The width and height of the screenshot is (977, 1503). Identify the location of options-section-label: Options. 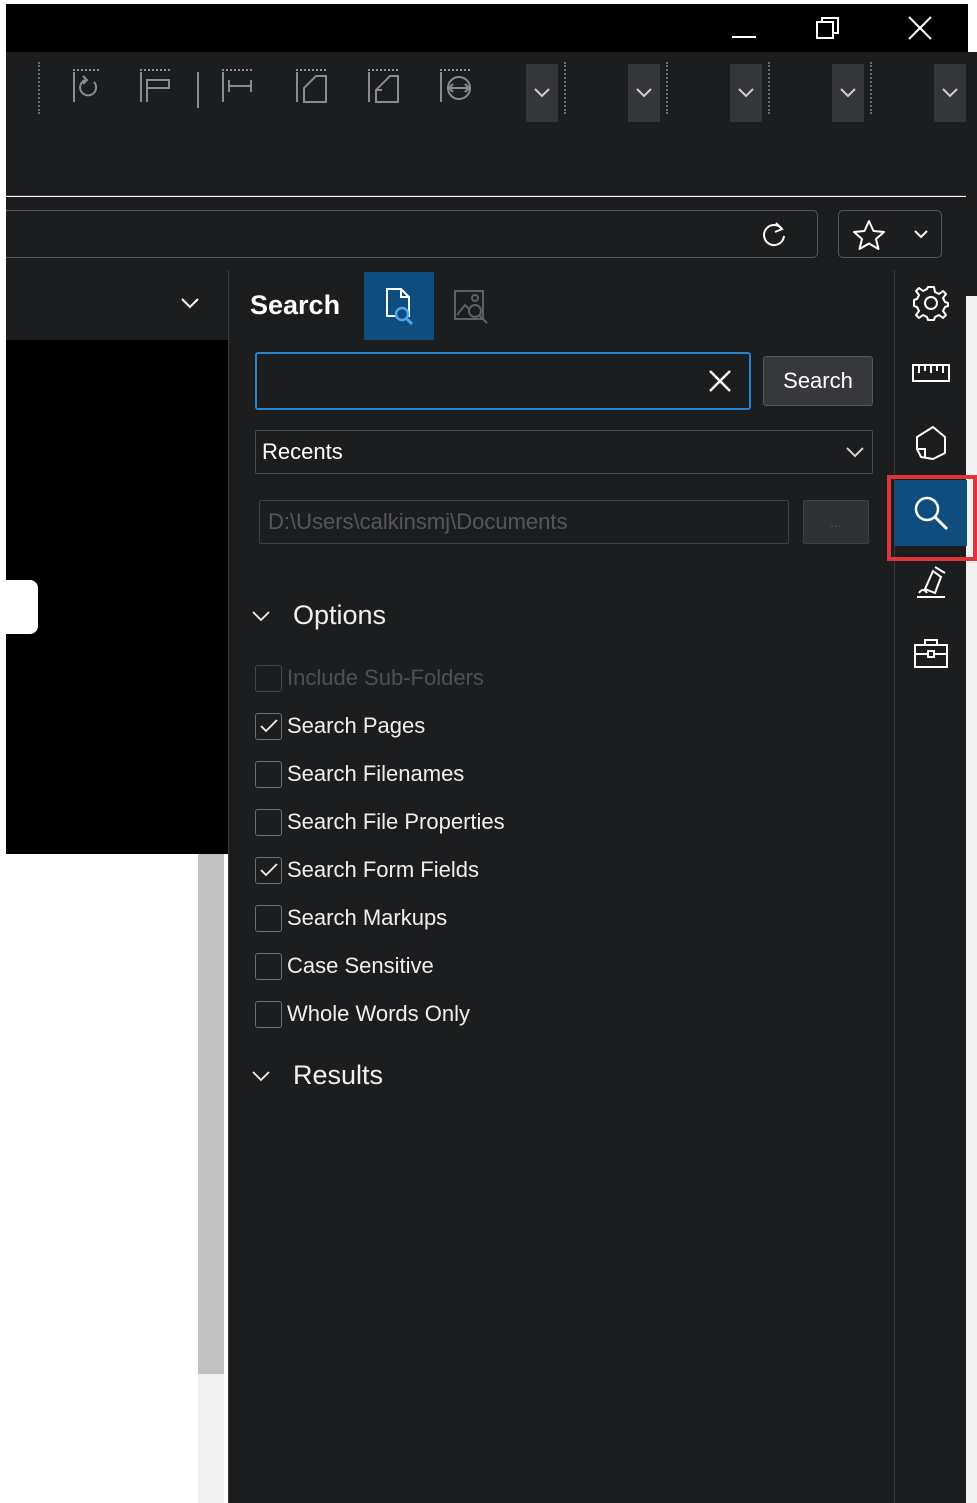
(340, 615).